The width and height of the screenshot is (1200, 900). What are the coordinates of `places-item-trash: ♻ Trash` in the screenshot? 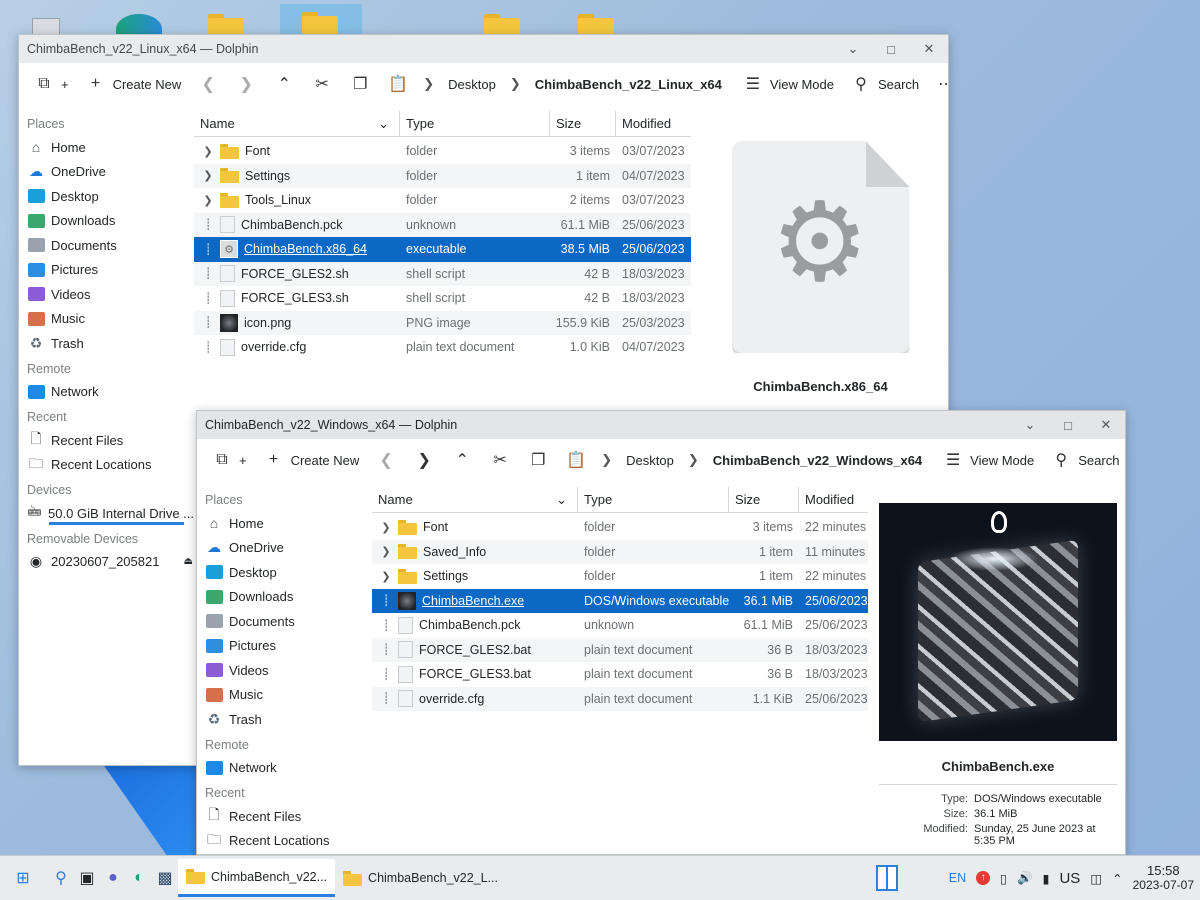 It's located at (106, 343).